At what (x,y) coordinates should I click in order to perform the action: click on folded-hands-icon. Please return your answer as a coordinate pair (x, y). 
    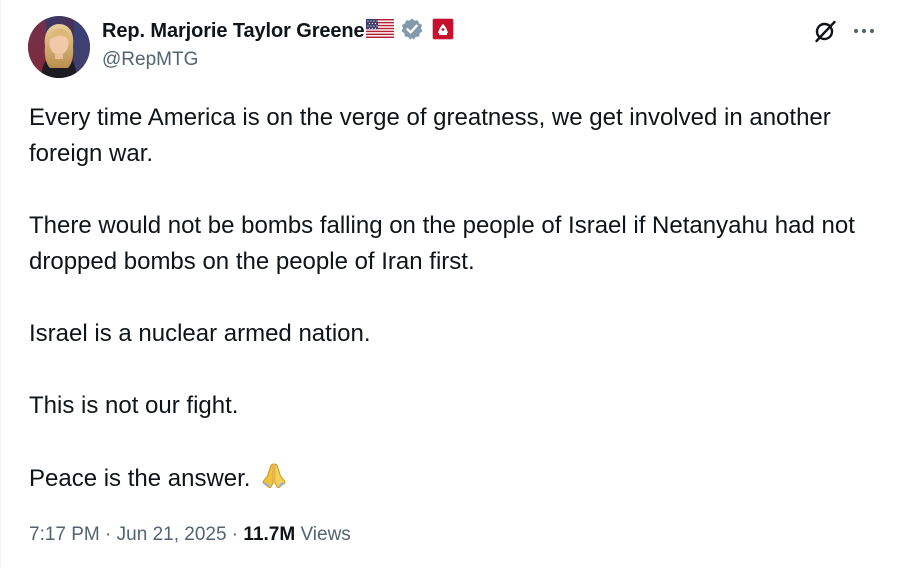
    Looking at the image, I should click on (274, 480).